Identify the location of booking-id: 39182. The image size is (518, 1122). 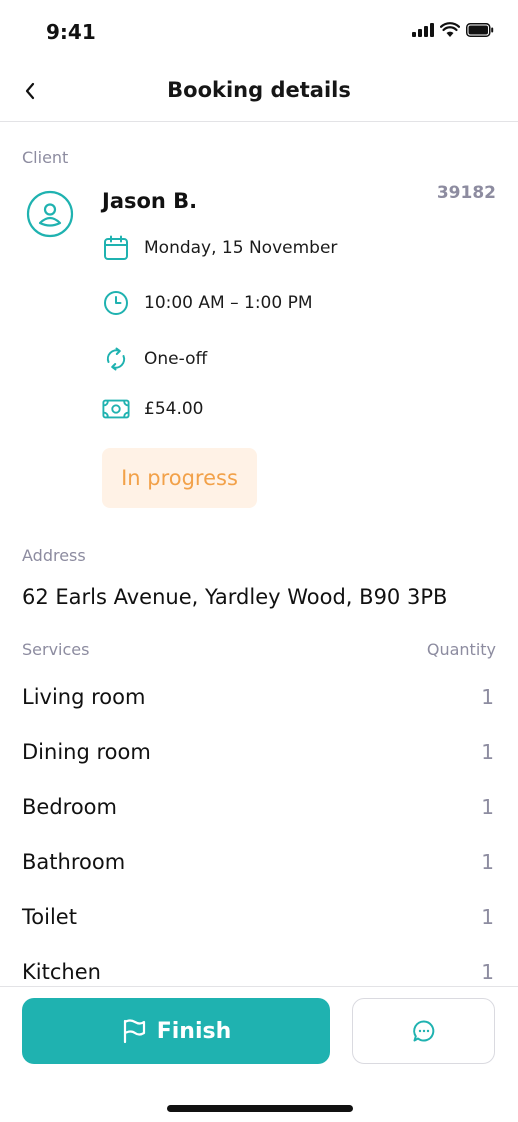
(466, 193).